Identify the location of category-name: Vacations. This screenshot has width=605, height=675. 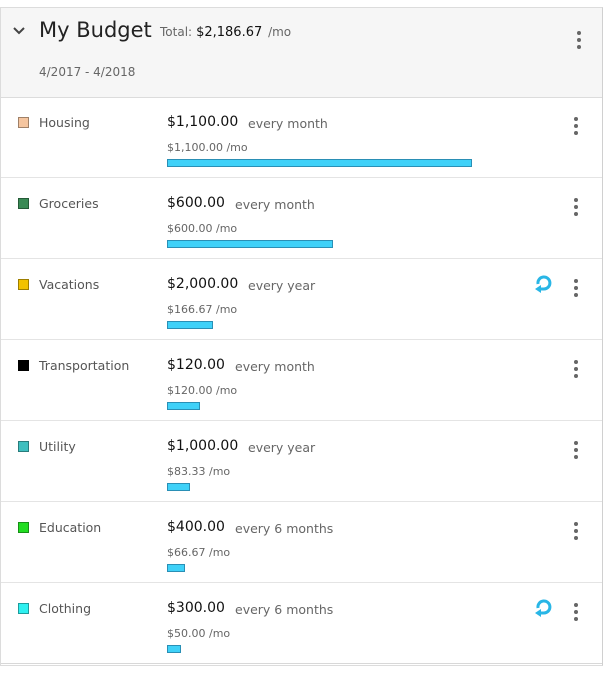
(69, 284).